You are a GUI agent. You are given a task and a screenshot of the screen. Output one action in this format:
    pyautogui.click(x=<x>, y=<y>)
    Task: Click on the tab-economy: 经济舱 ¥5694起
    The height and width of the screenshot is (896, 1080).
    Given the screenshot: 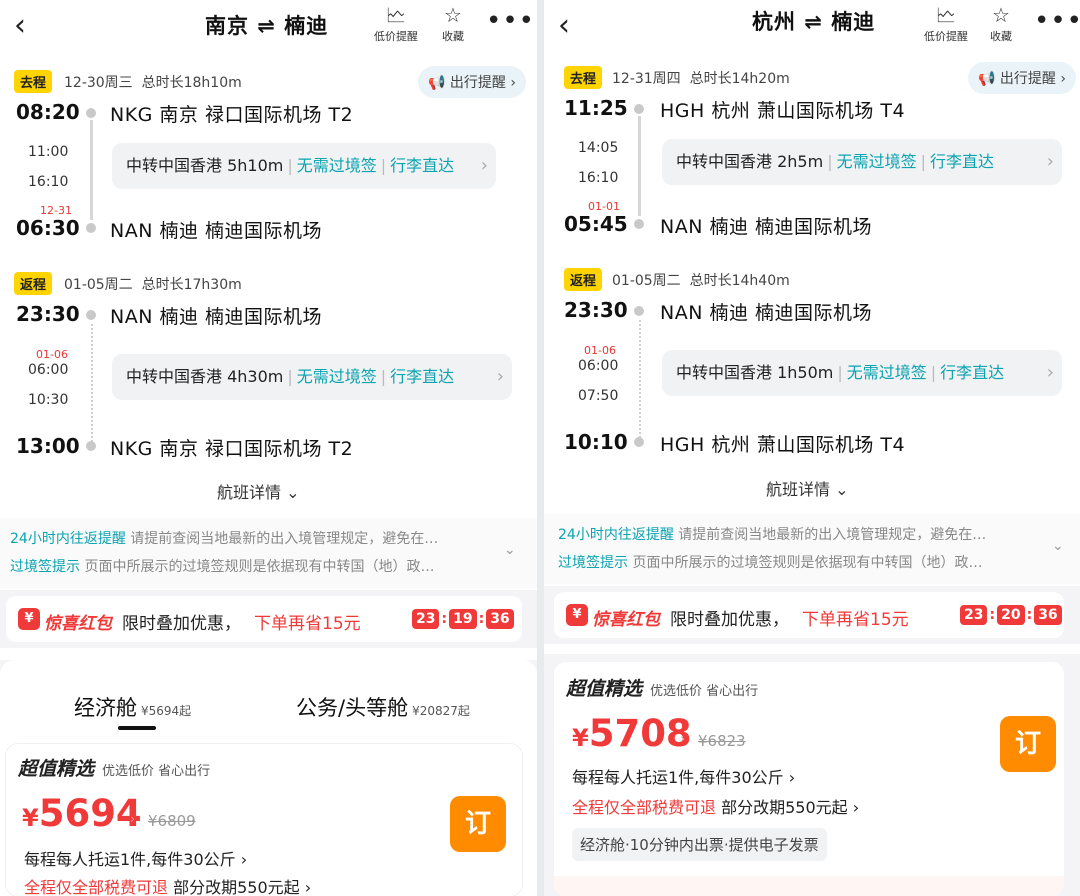 What is the action you would take?
    pyautogui.click(x=132, y=707)
    